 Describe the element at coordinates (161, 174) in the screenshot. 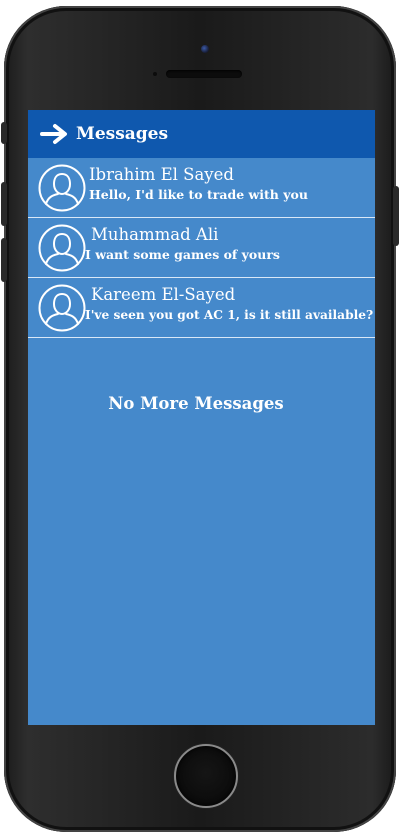

I see `message-sender: Ibrahim El Sayed` at that location.